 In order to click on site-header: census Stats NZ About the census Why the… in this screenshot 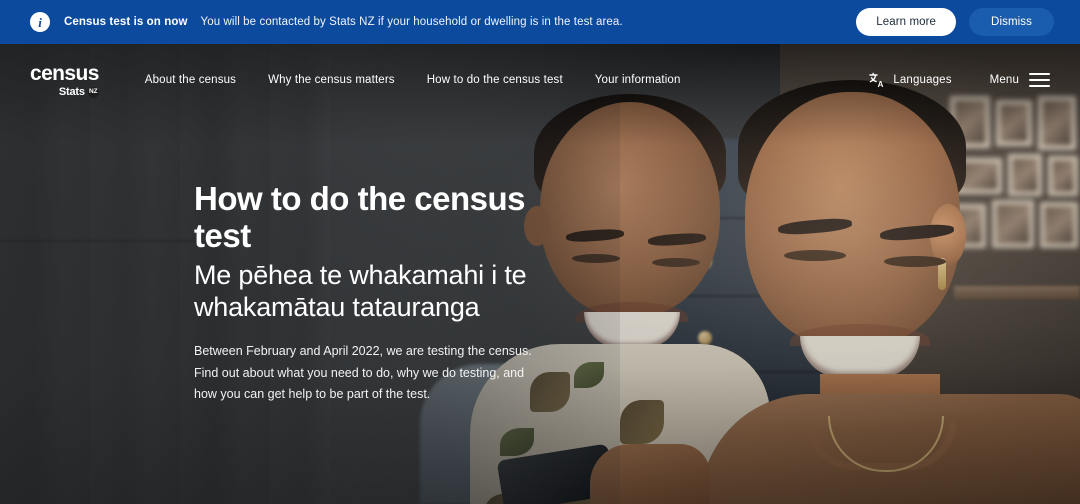, I will do `click(540, 80)`.